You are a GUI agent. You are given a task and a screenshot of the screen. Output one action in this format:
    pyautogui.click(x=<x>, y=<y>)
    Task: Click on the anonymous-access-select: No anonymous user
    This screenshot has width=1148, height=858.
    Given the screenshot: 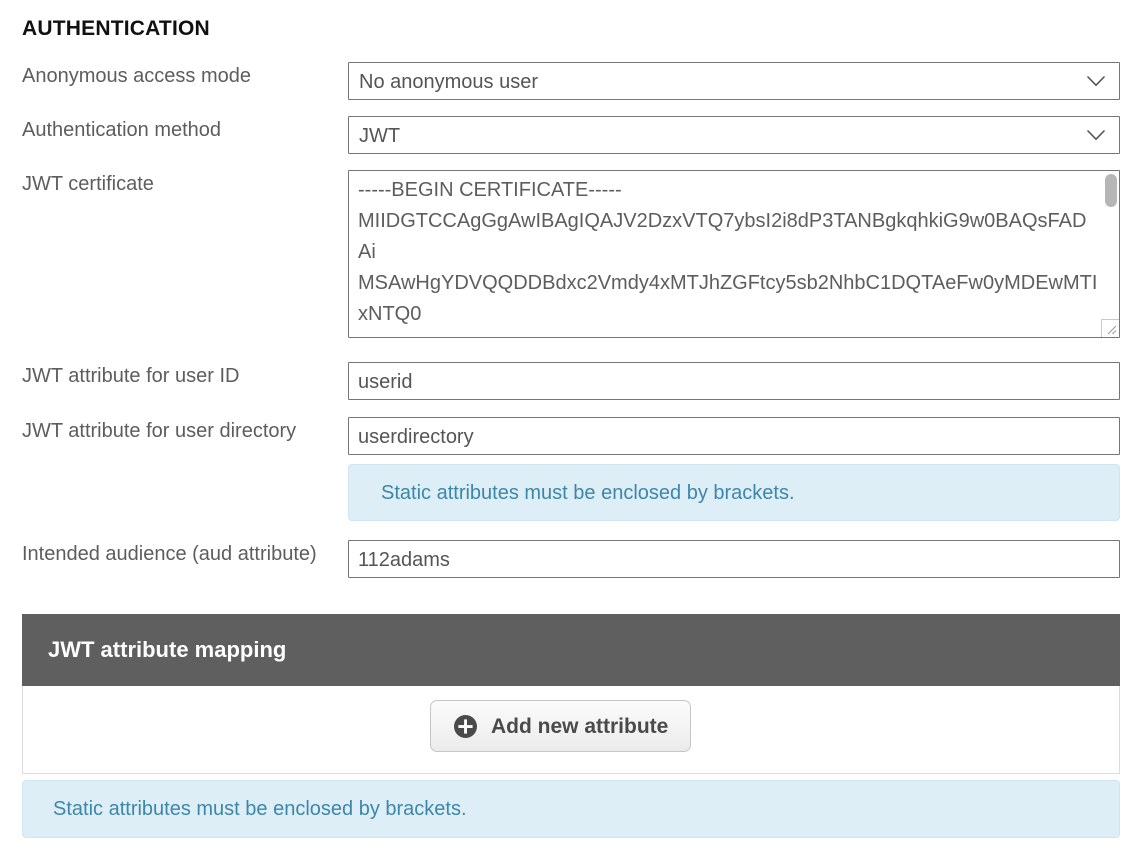 What is the action you would take?
    pyautogui.click(x=734, y=81)
    